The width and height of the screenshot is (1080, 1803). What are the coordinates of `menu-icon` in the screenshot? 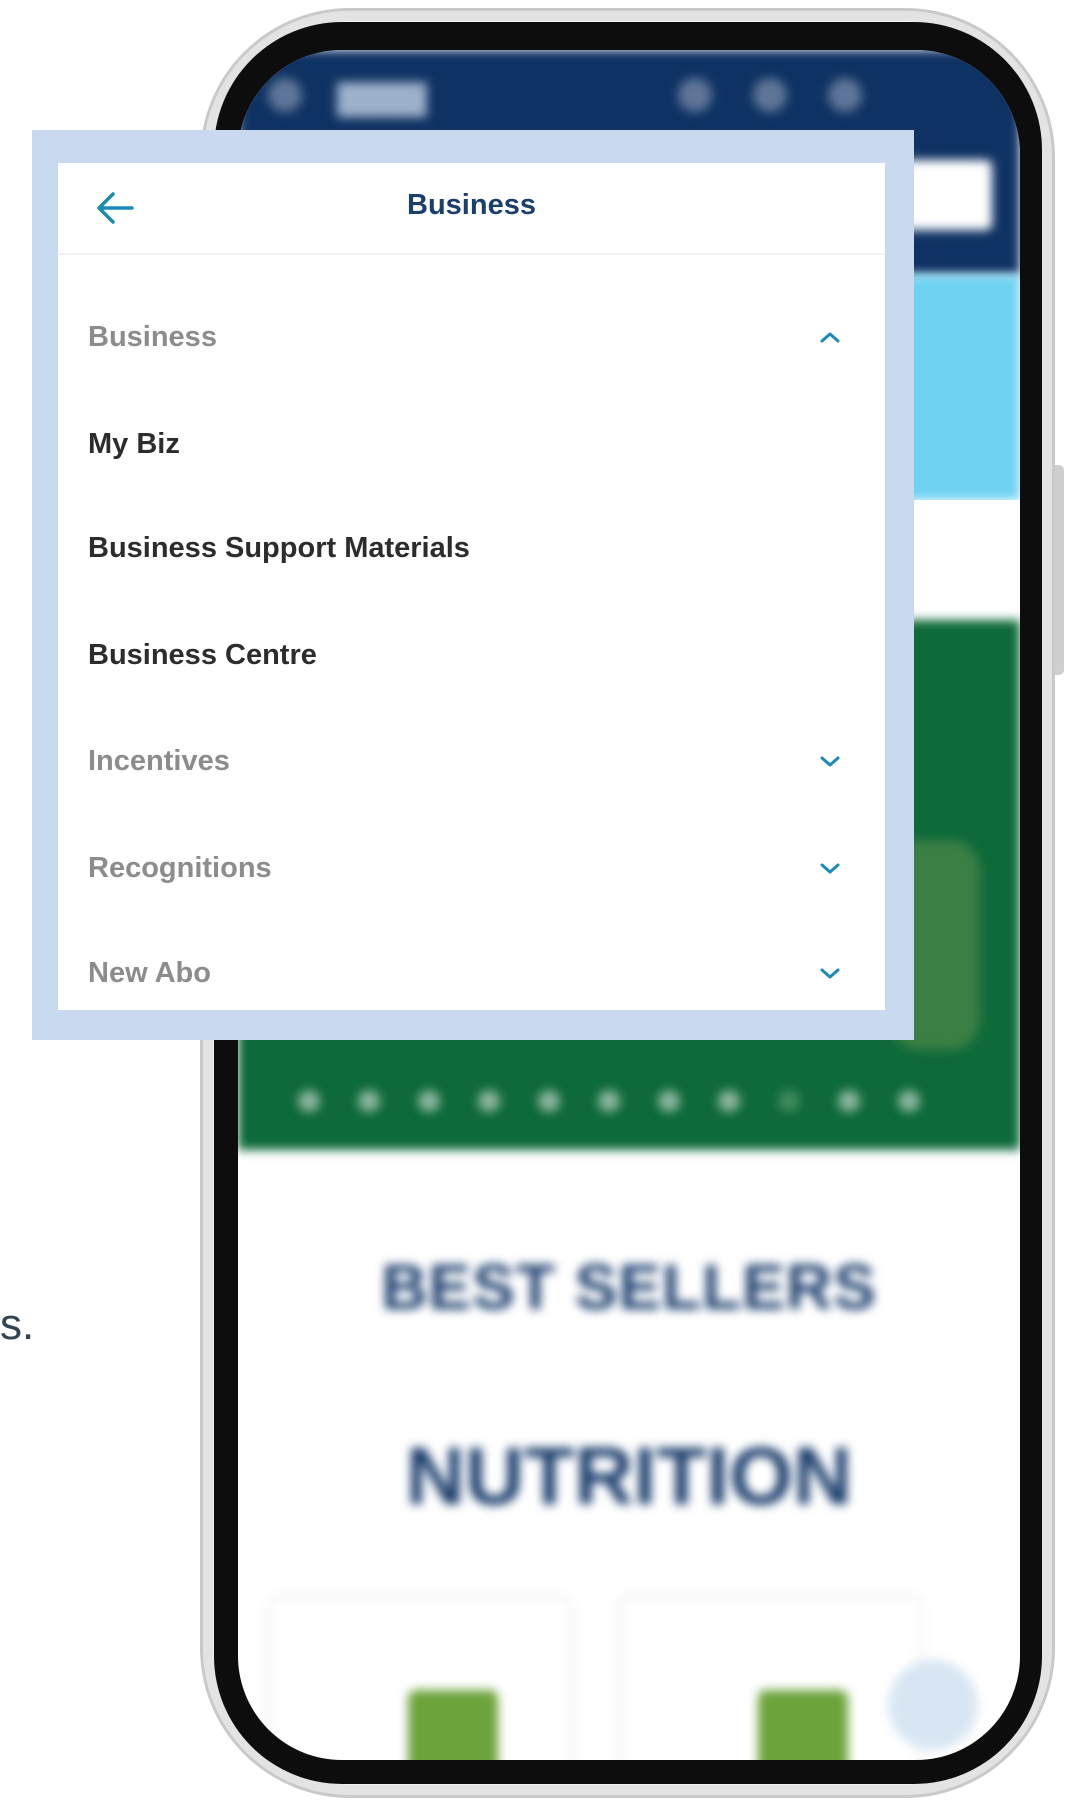 It's located at (285, 95).